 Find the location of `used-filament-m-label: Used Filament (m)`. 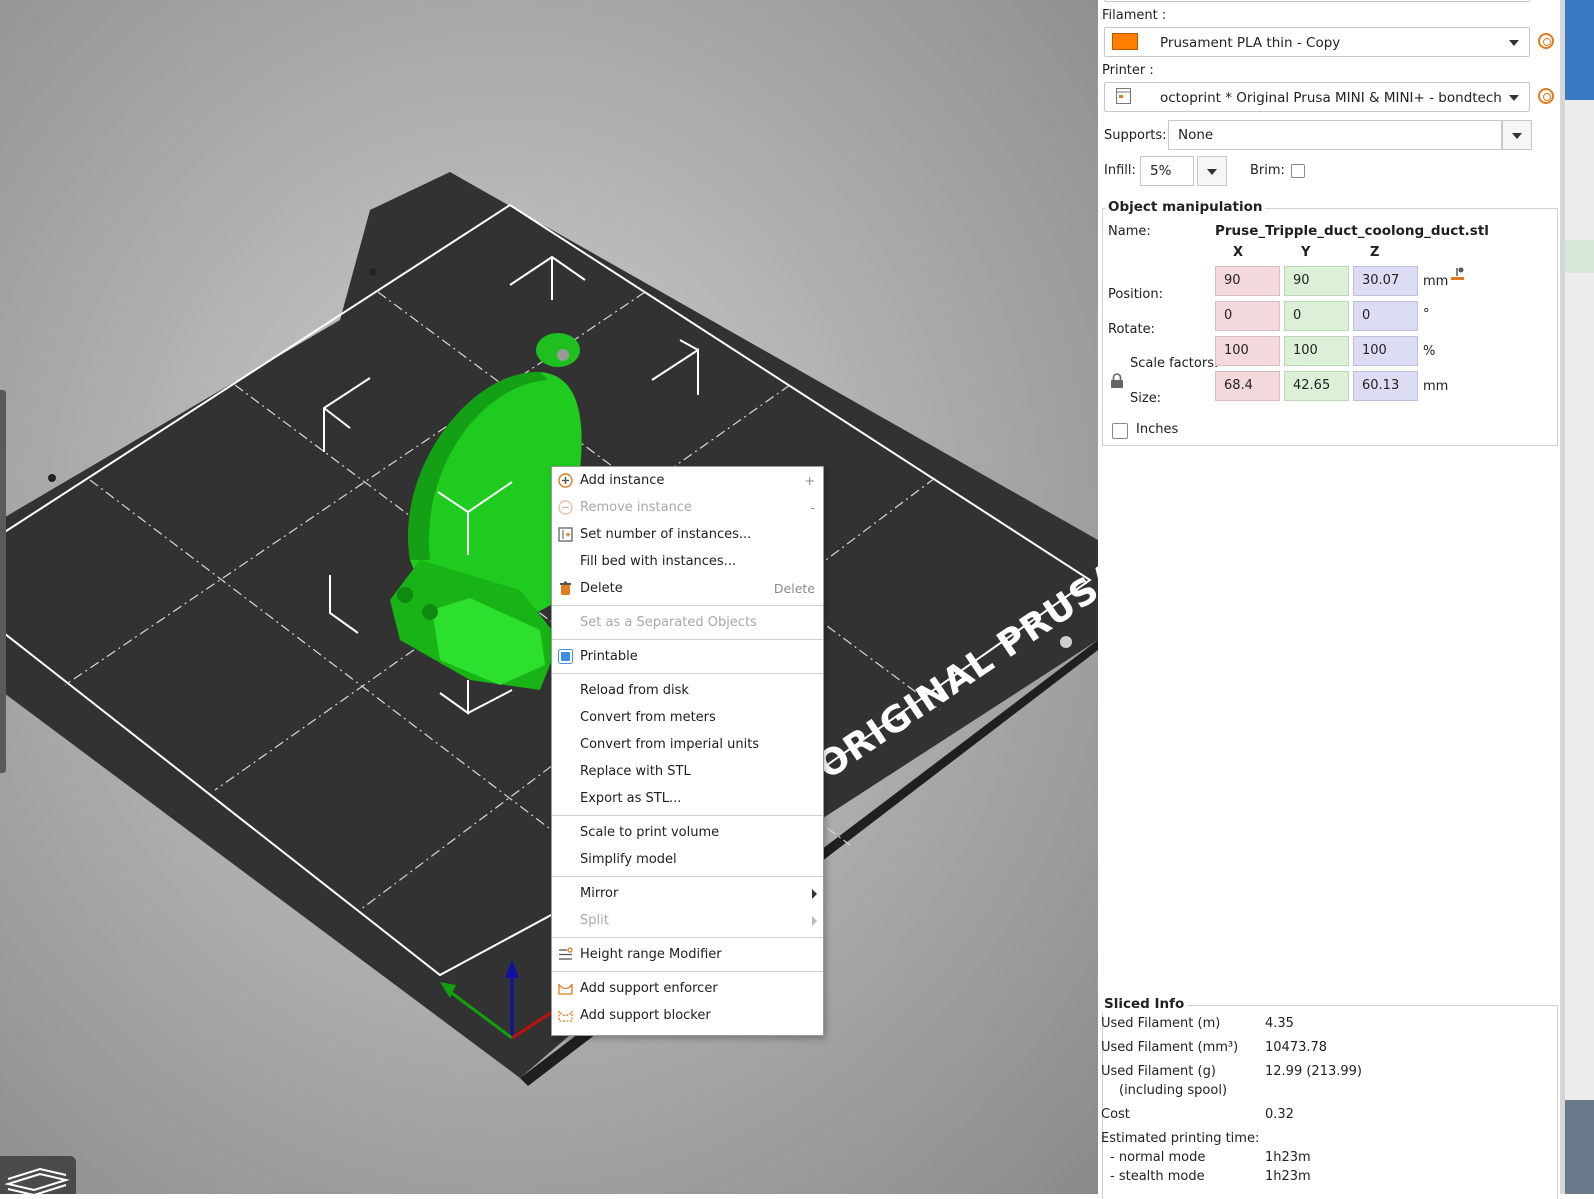

used-filament-m-label: Used Filament (m) is located at coordinates (1161, 1023).